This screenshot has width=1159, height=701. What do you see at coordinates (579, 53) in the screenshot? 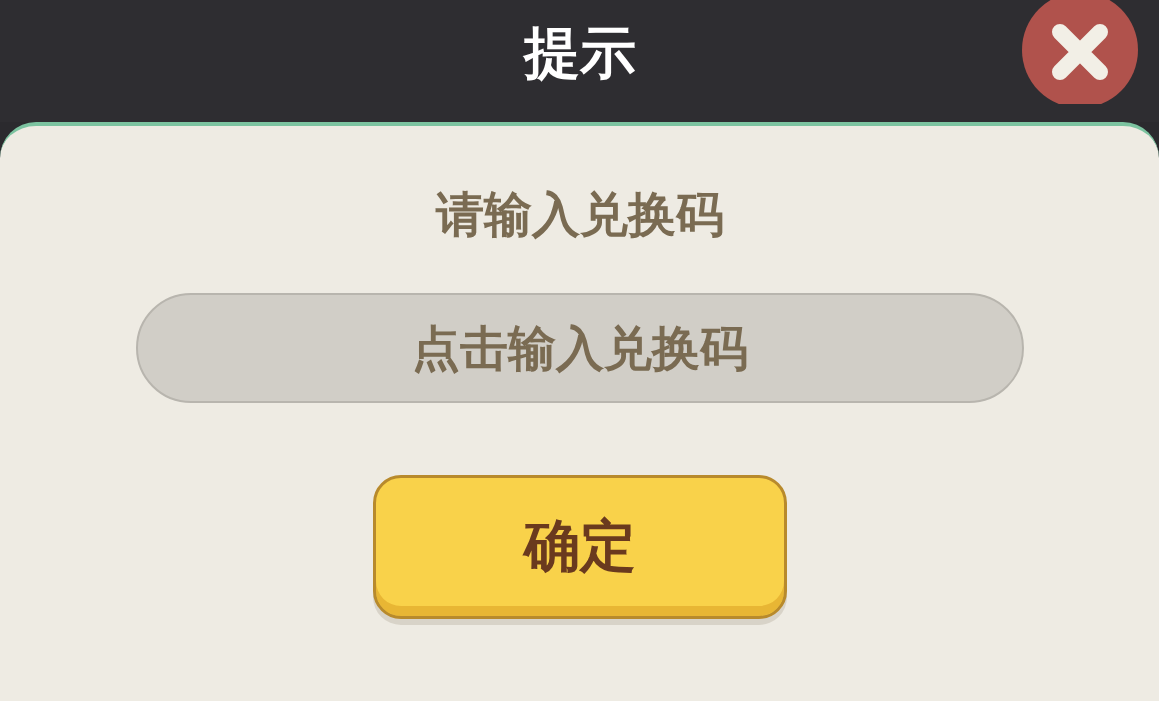
I see `dialog-title: 提示` at bounding box center [579, 53].